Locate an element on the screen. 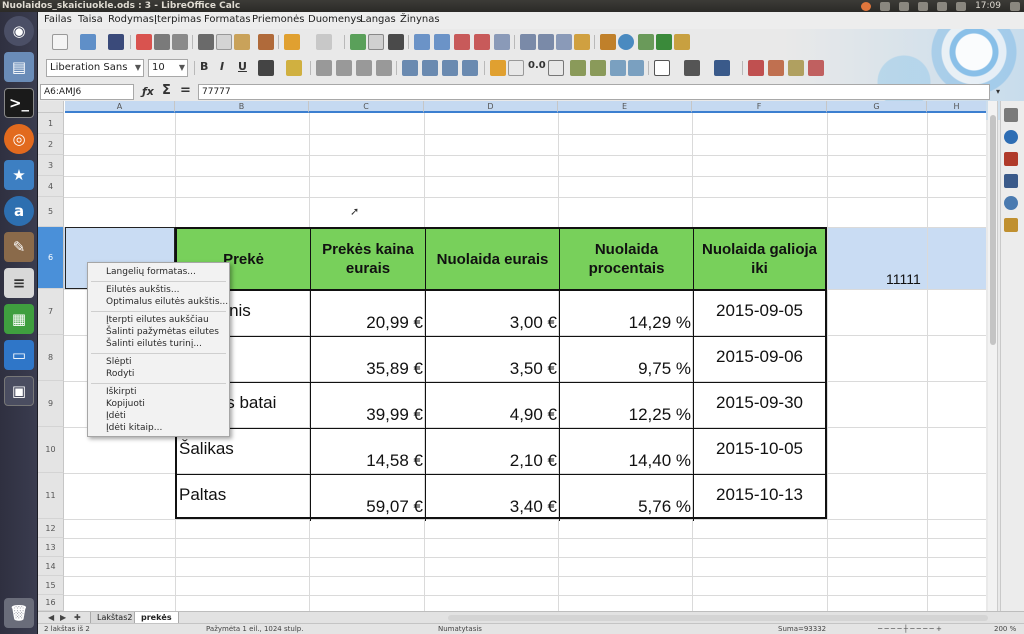 Image resolution: width=1024 pixels, height=634 pixels. bold-icon: B is located at coordinates (204, 66).